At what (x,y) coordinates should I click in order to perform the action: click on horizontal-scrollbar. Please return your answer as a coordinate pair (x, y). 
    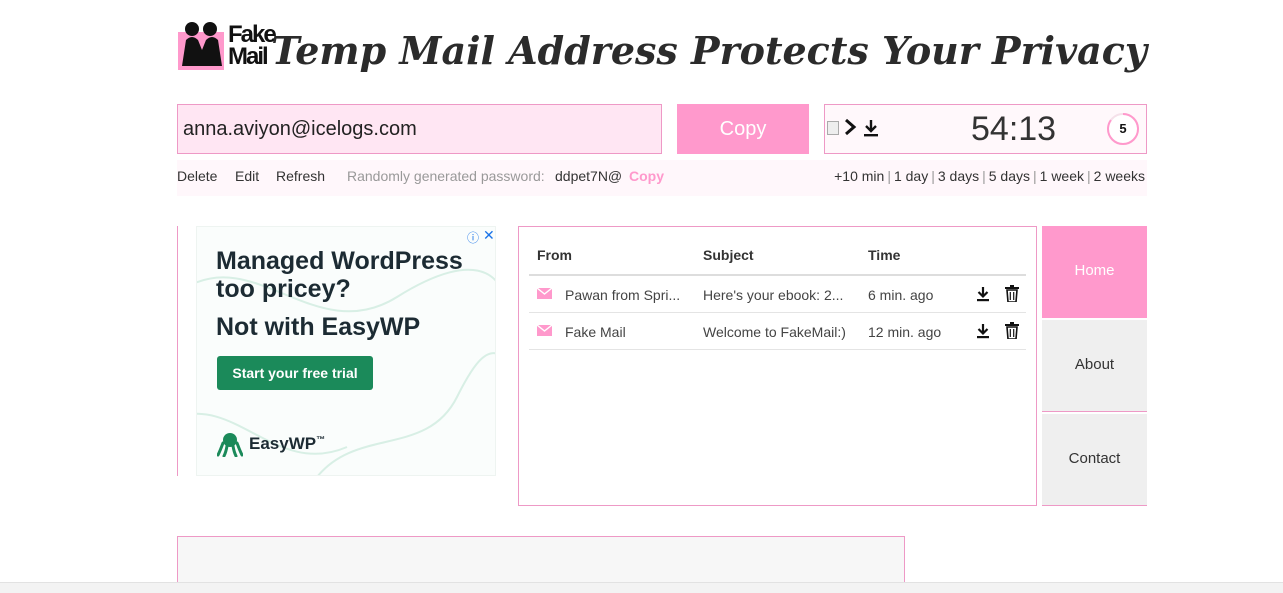
    Looking at the image, I should click on (641, 587).